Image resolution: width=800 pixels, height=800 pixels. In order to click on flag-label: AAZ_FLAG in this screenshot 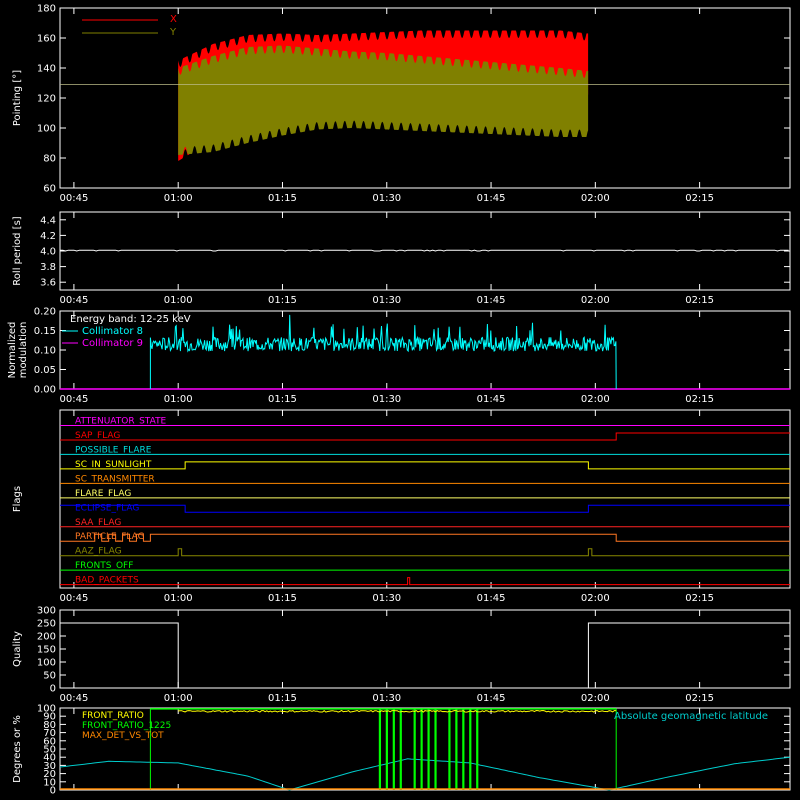, I will do `click(98, 552)`.